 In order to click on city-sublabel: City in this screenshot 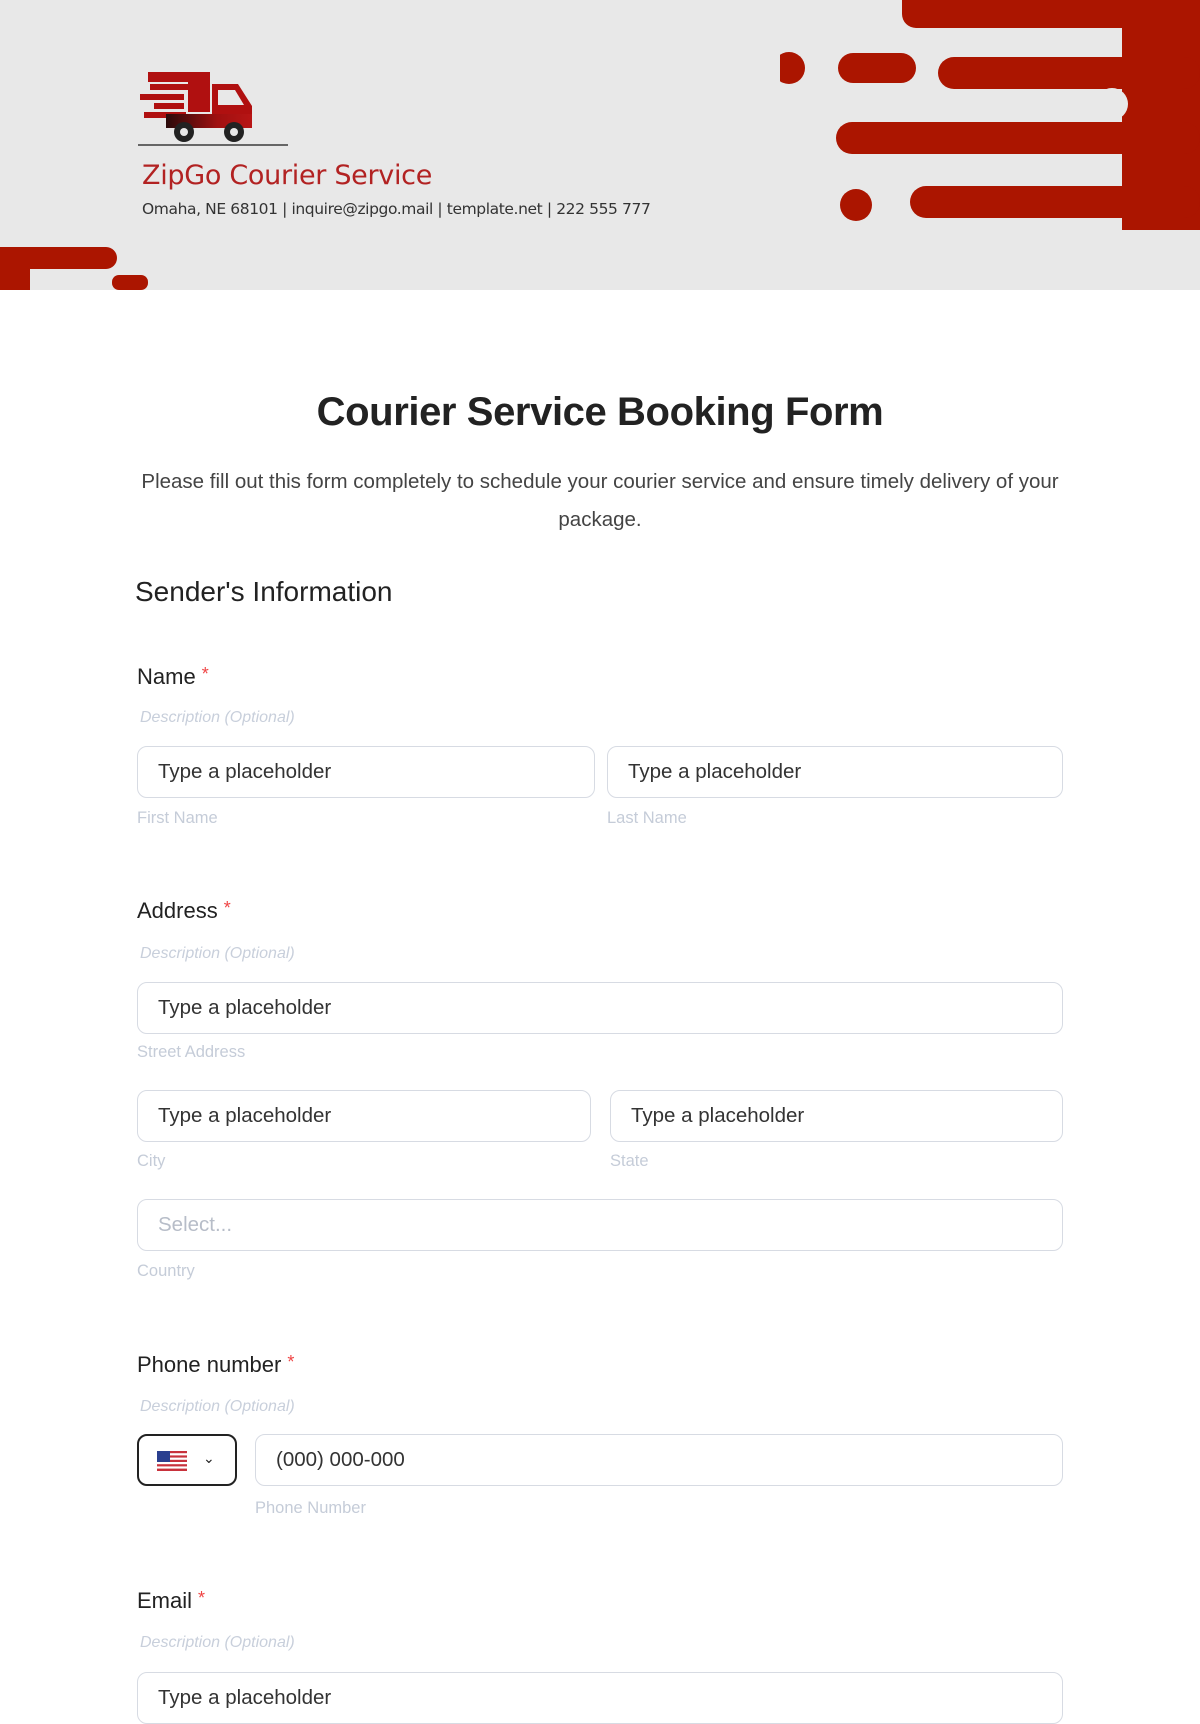, I will do `click(151, 1161)`.